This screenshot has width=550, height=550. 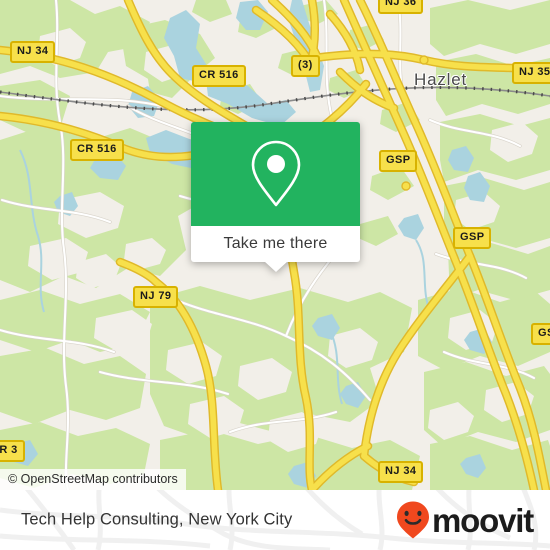 I want to click on road-shield-gsp-north: GSP, so click(x=398, y=161).